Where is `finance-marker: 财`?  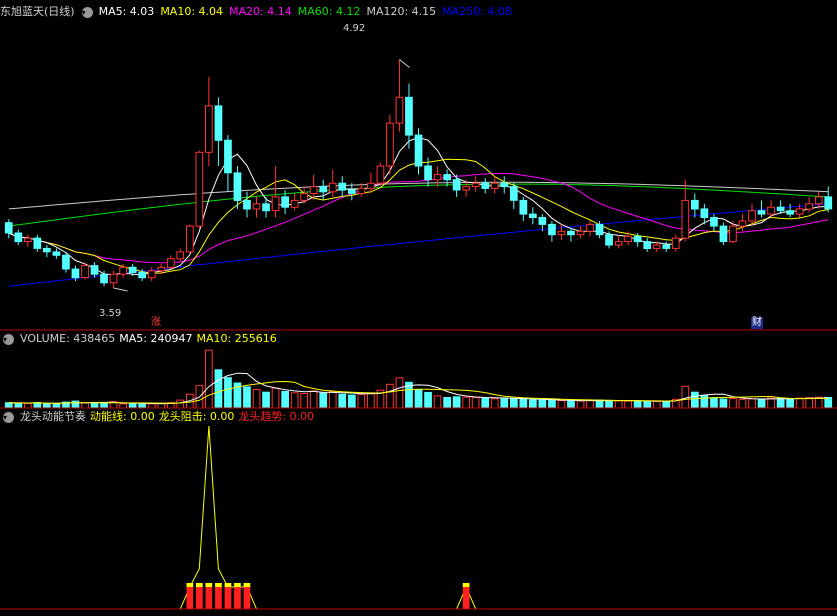
finance-marker: 财 is located at coordinates (757, 323).